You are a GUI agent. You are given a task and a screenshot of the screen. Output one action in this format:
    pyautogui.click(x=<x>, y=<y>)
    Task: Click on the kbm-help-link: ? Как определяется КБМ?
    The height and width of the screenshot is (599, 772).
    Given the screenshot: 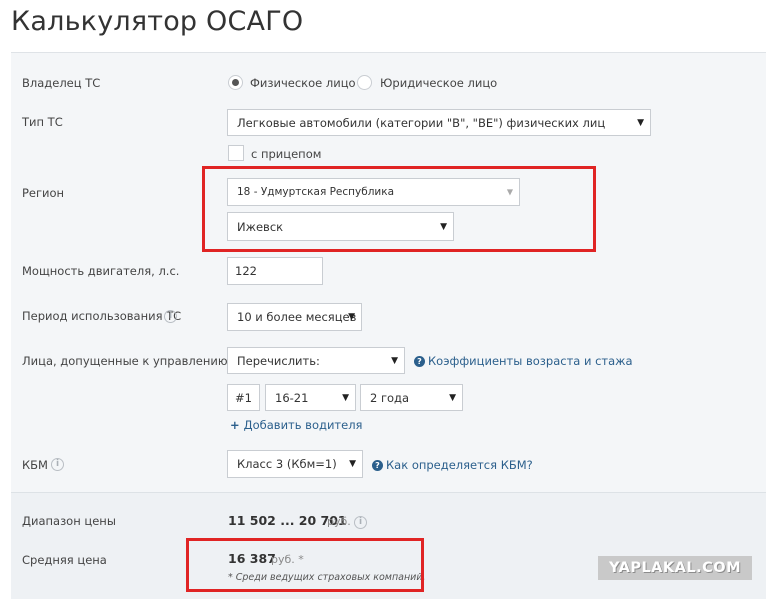 What is the action you would take?
    pyautogui.click(x=452, y=465)
    